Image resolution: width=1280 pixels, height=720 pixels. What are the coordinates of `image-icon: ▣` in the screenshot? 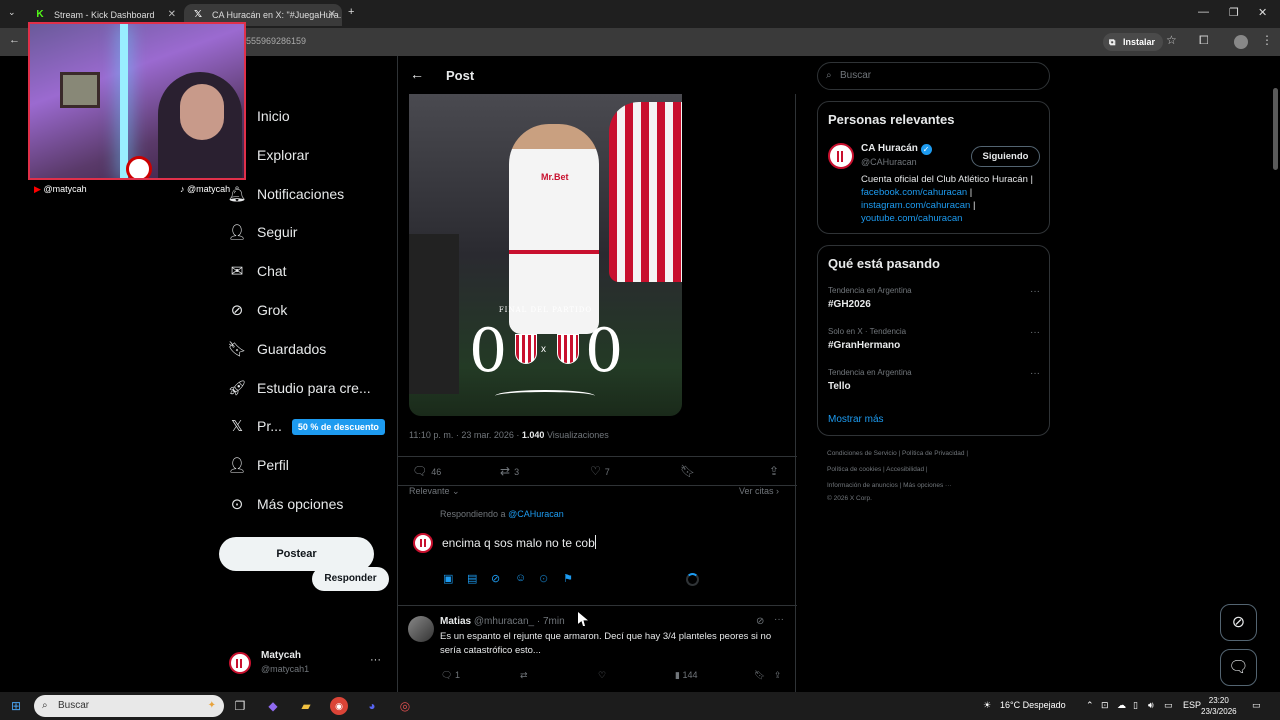 It's located at (448, 578).